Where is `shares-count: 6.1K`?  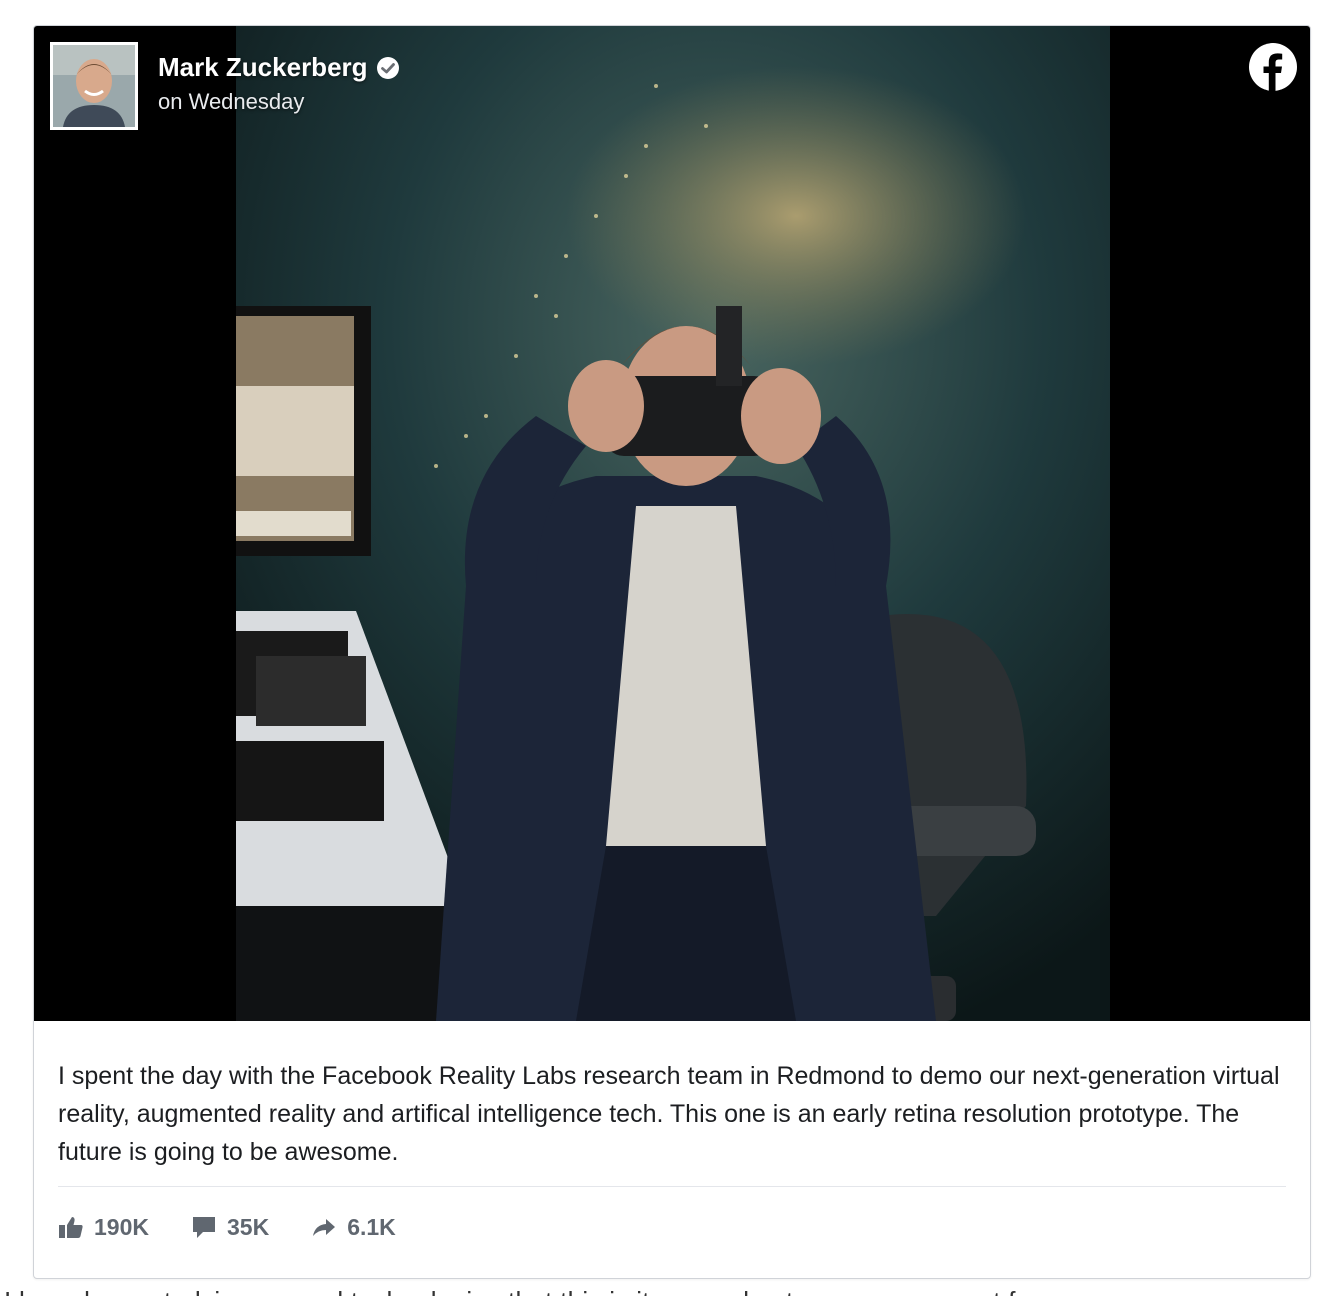 shares-count: 6.1K is located at coordinates (353, 1227).